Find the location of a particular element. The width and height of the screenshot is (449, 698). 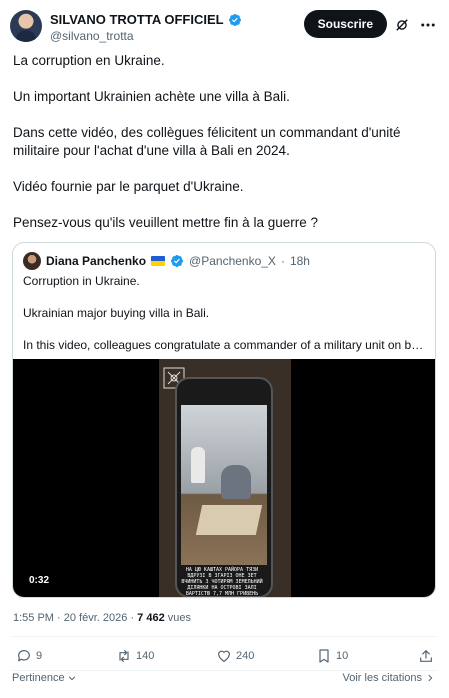

tweet-paragraph: Vidéo fournie par le parquet d'Ukraine. is located at coordinates (128, 186).